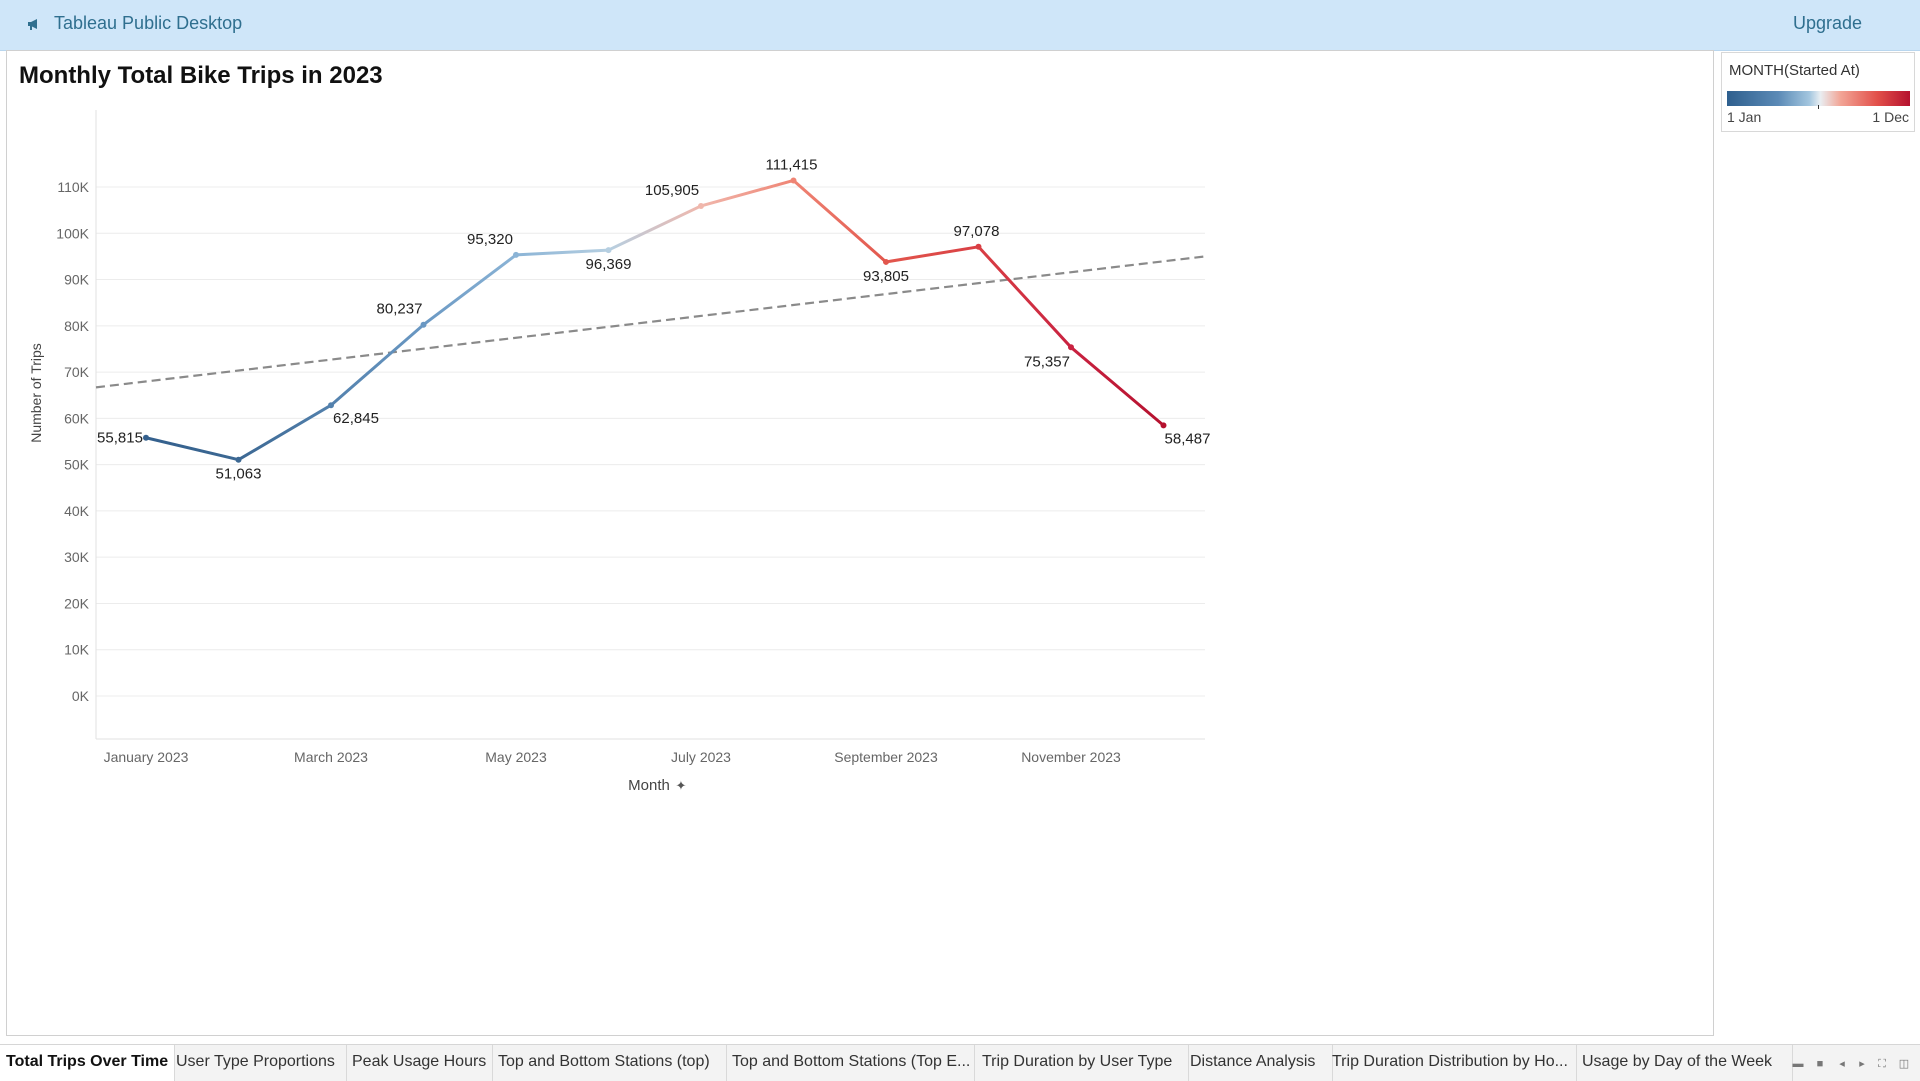  Describe the element at coordinates (1842, 1064) in the screenshot. I see `scroll-left-icon: ◂` at that location.